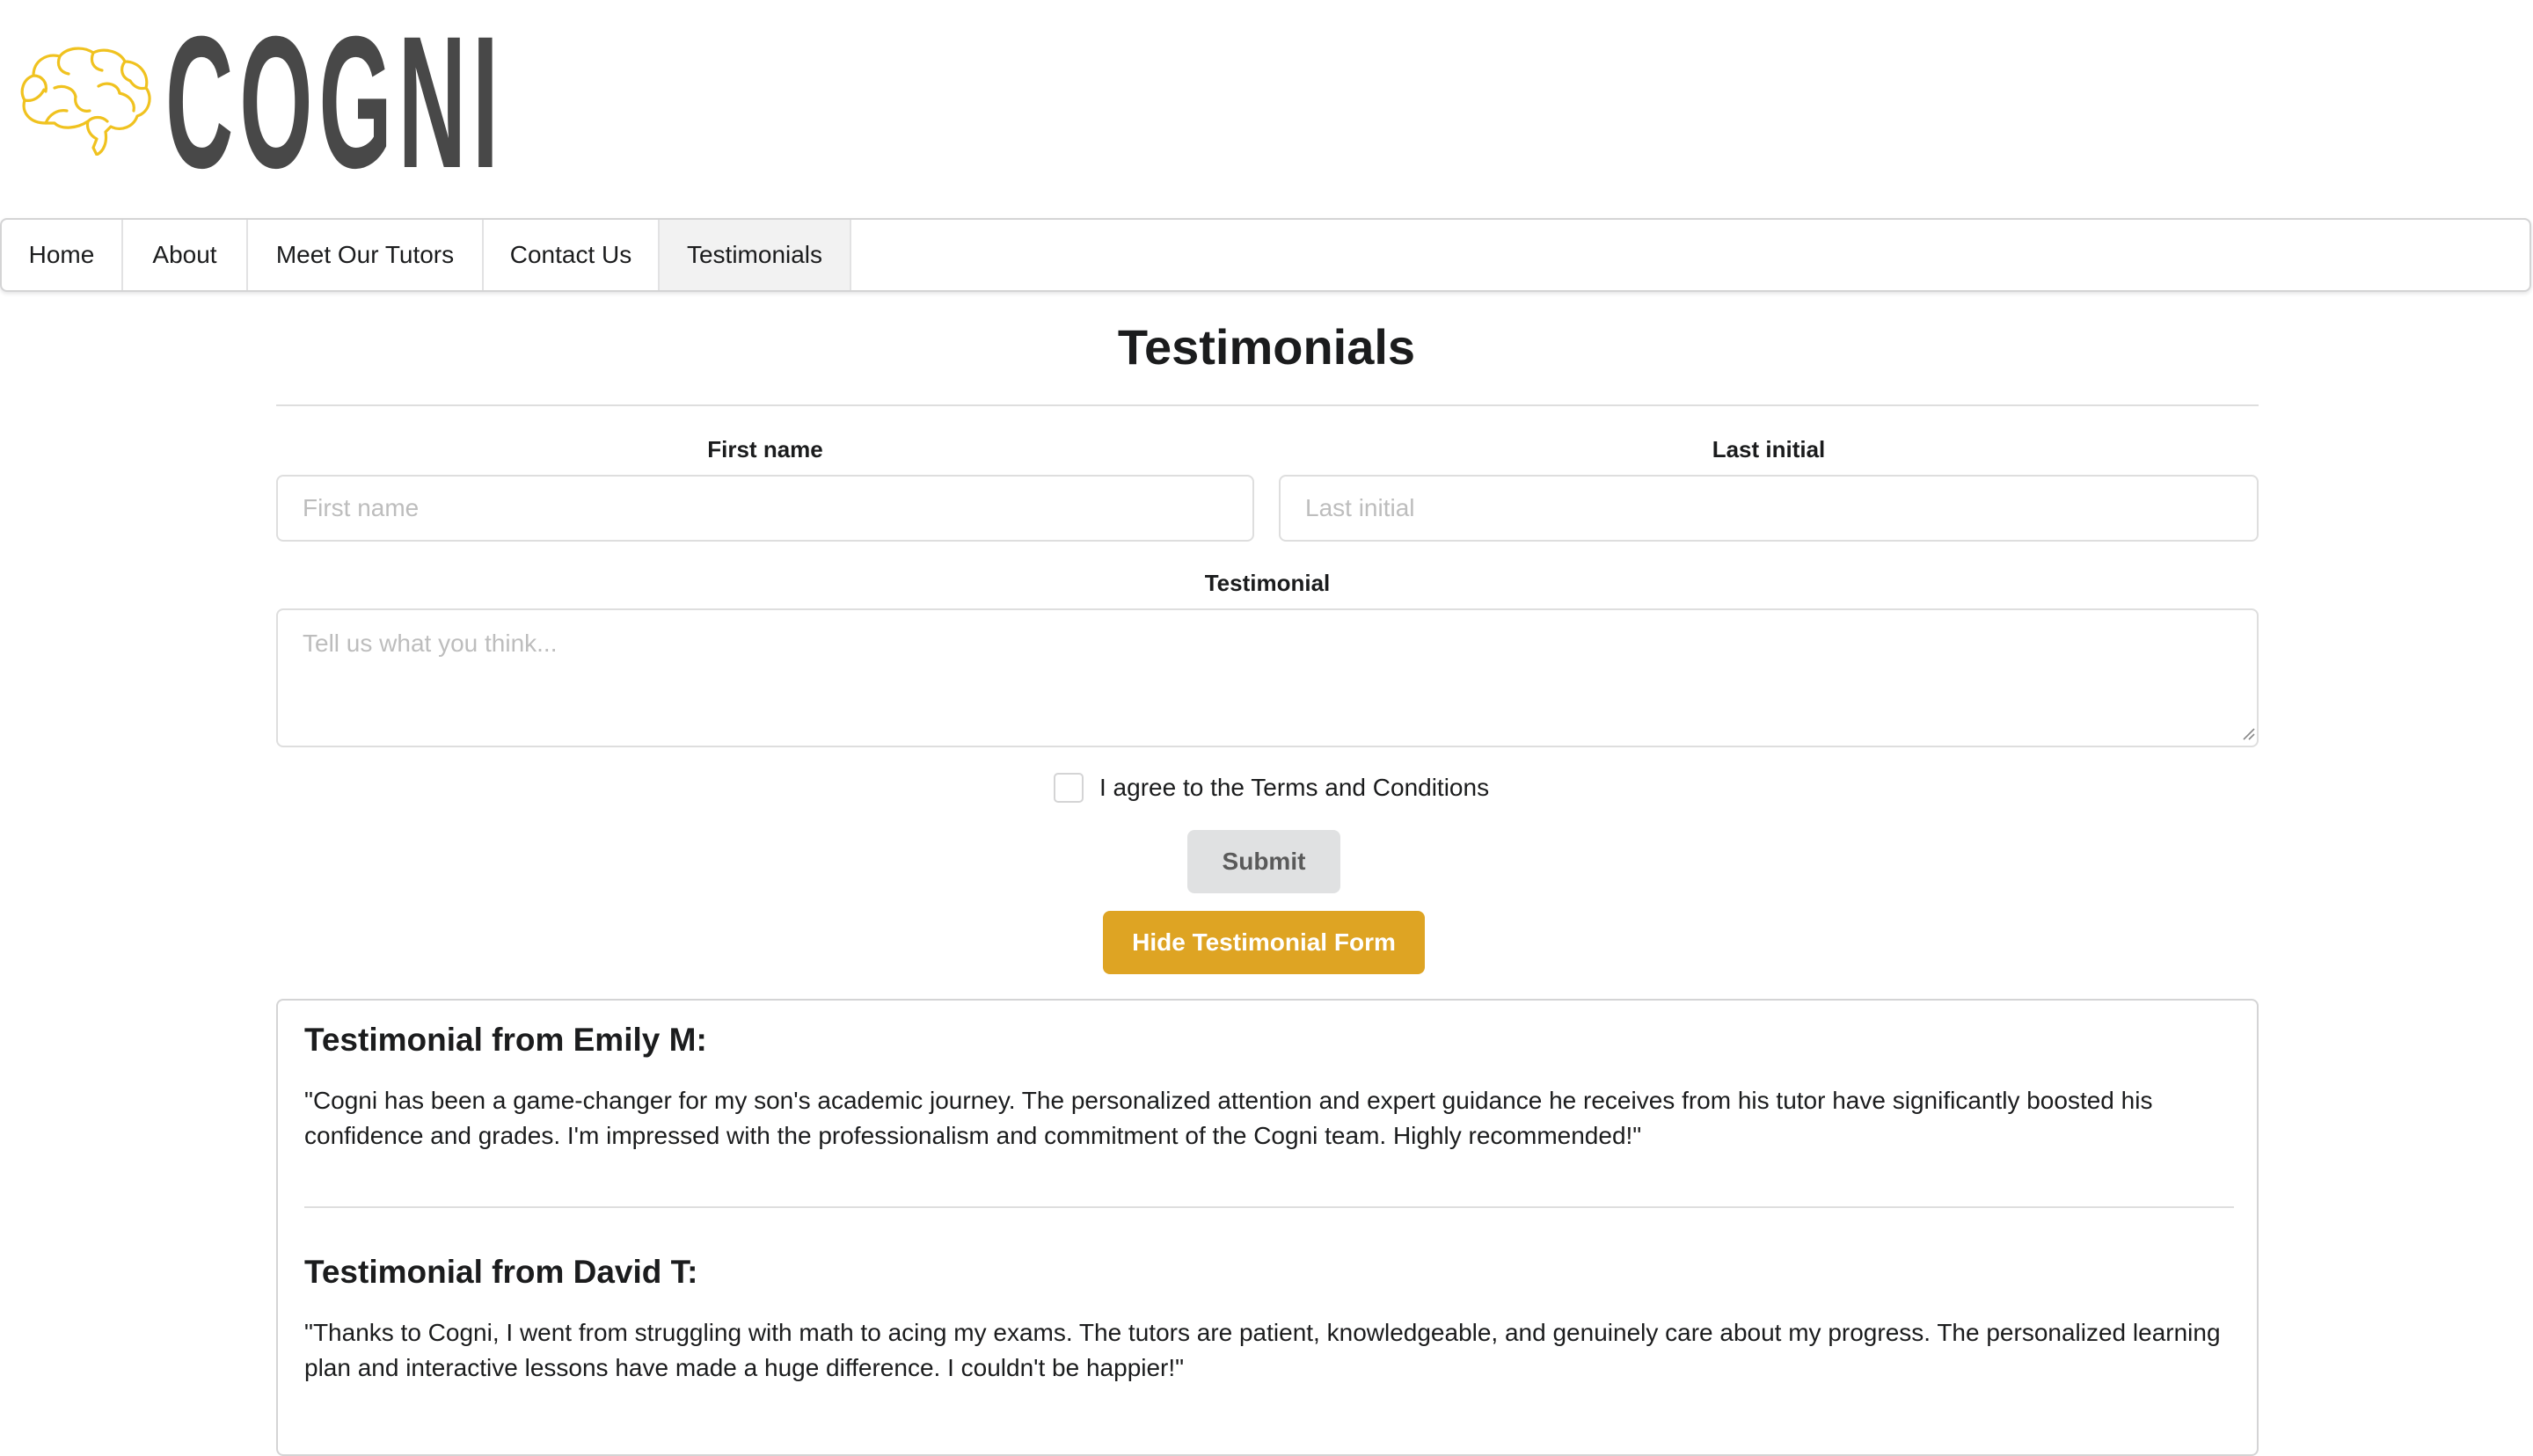 This screenshot has width=2533, height=1456. What do you see at coordinates (1267, 677) in the screenshot?
I see `testimonial-textarea` at bounding box center [1267, 677].